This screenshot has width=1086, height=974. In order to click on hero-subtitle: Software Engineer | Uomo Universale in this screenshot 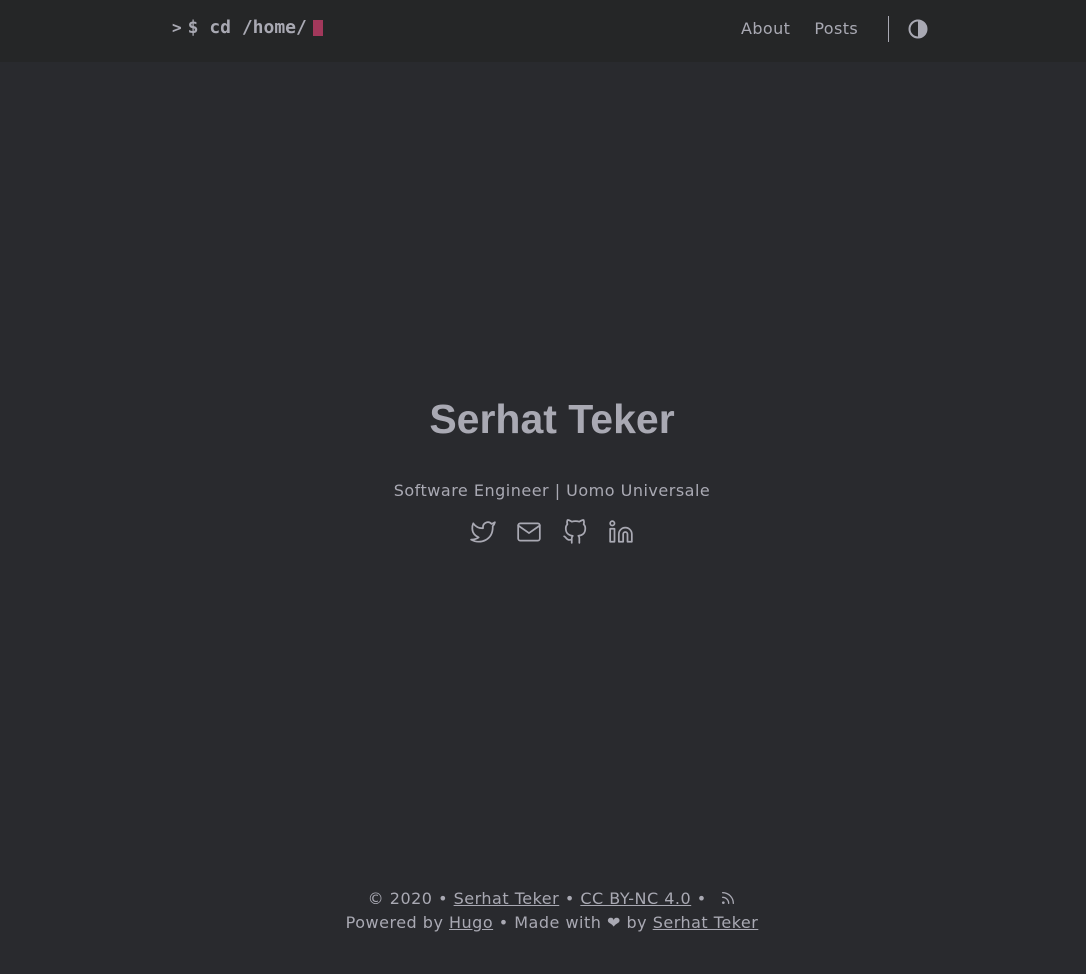, I will do `click(552, 490)`.